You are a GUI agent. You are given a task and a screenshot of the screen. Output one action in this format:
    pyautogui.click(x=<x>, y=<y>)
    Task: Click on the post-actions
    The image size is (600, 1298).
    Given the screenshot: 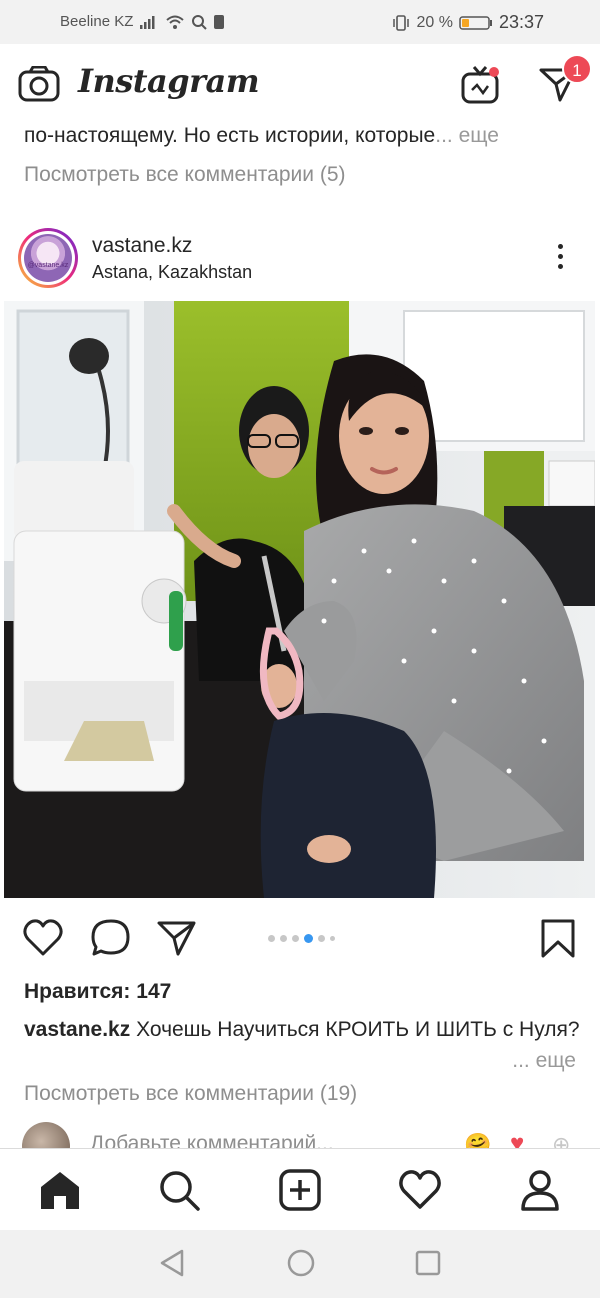 What is the action you would take?
    pyautogui.click(x=300, y=938)
    